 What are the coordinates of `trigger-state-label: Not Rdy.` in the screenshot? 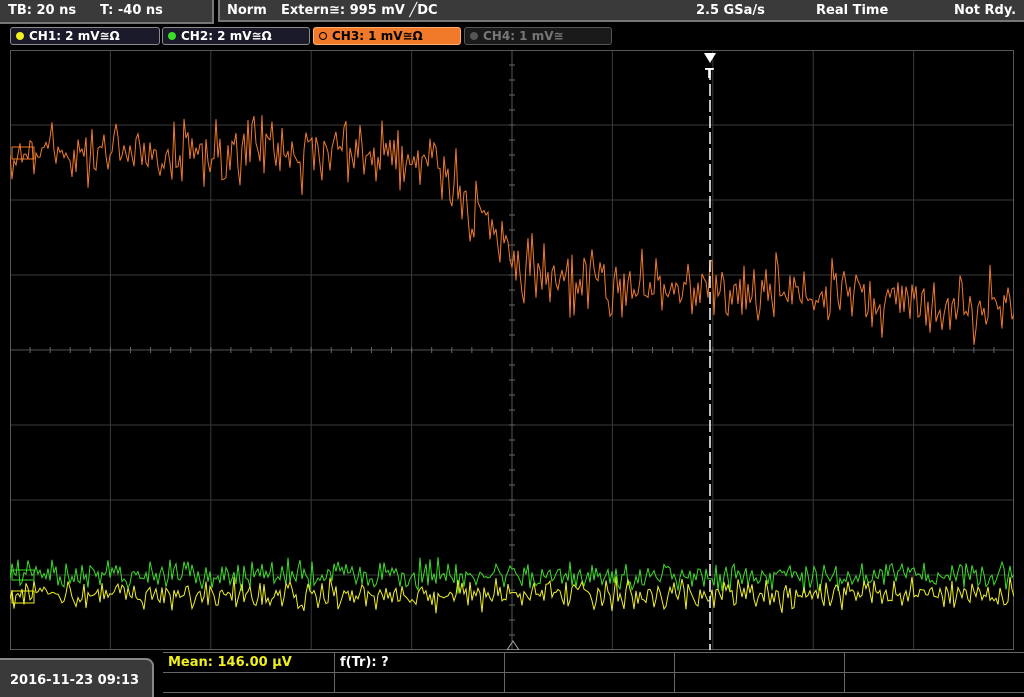 It's located at (985, 10).